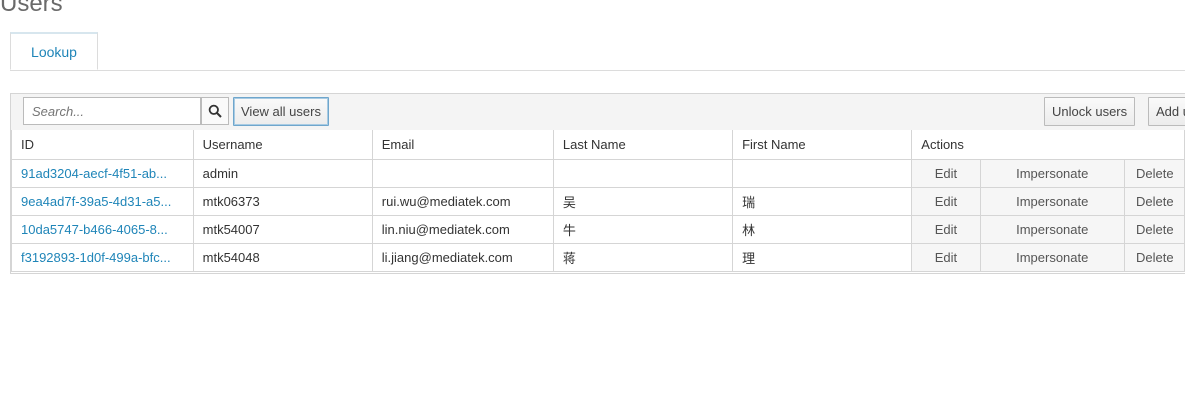 The width and height of the screenshot is (1185, 406). I want to click on first-name-cell: 瑞, so click(822, 201).